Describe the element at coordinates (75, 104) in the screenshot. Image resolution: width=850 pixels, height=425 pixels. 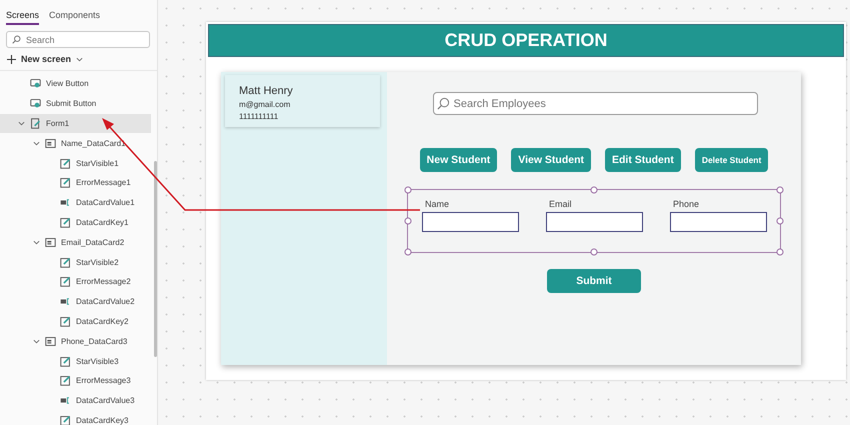
I see `tree-item: Submit Button` at that location.